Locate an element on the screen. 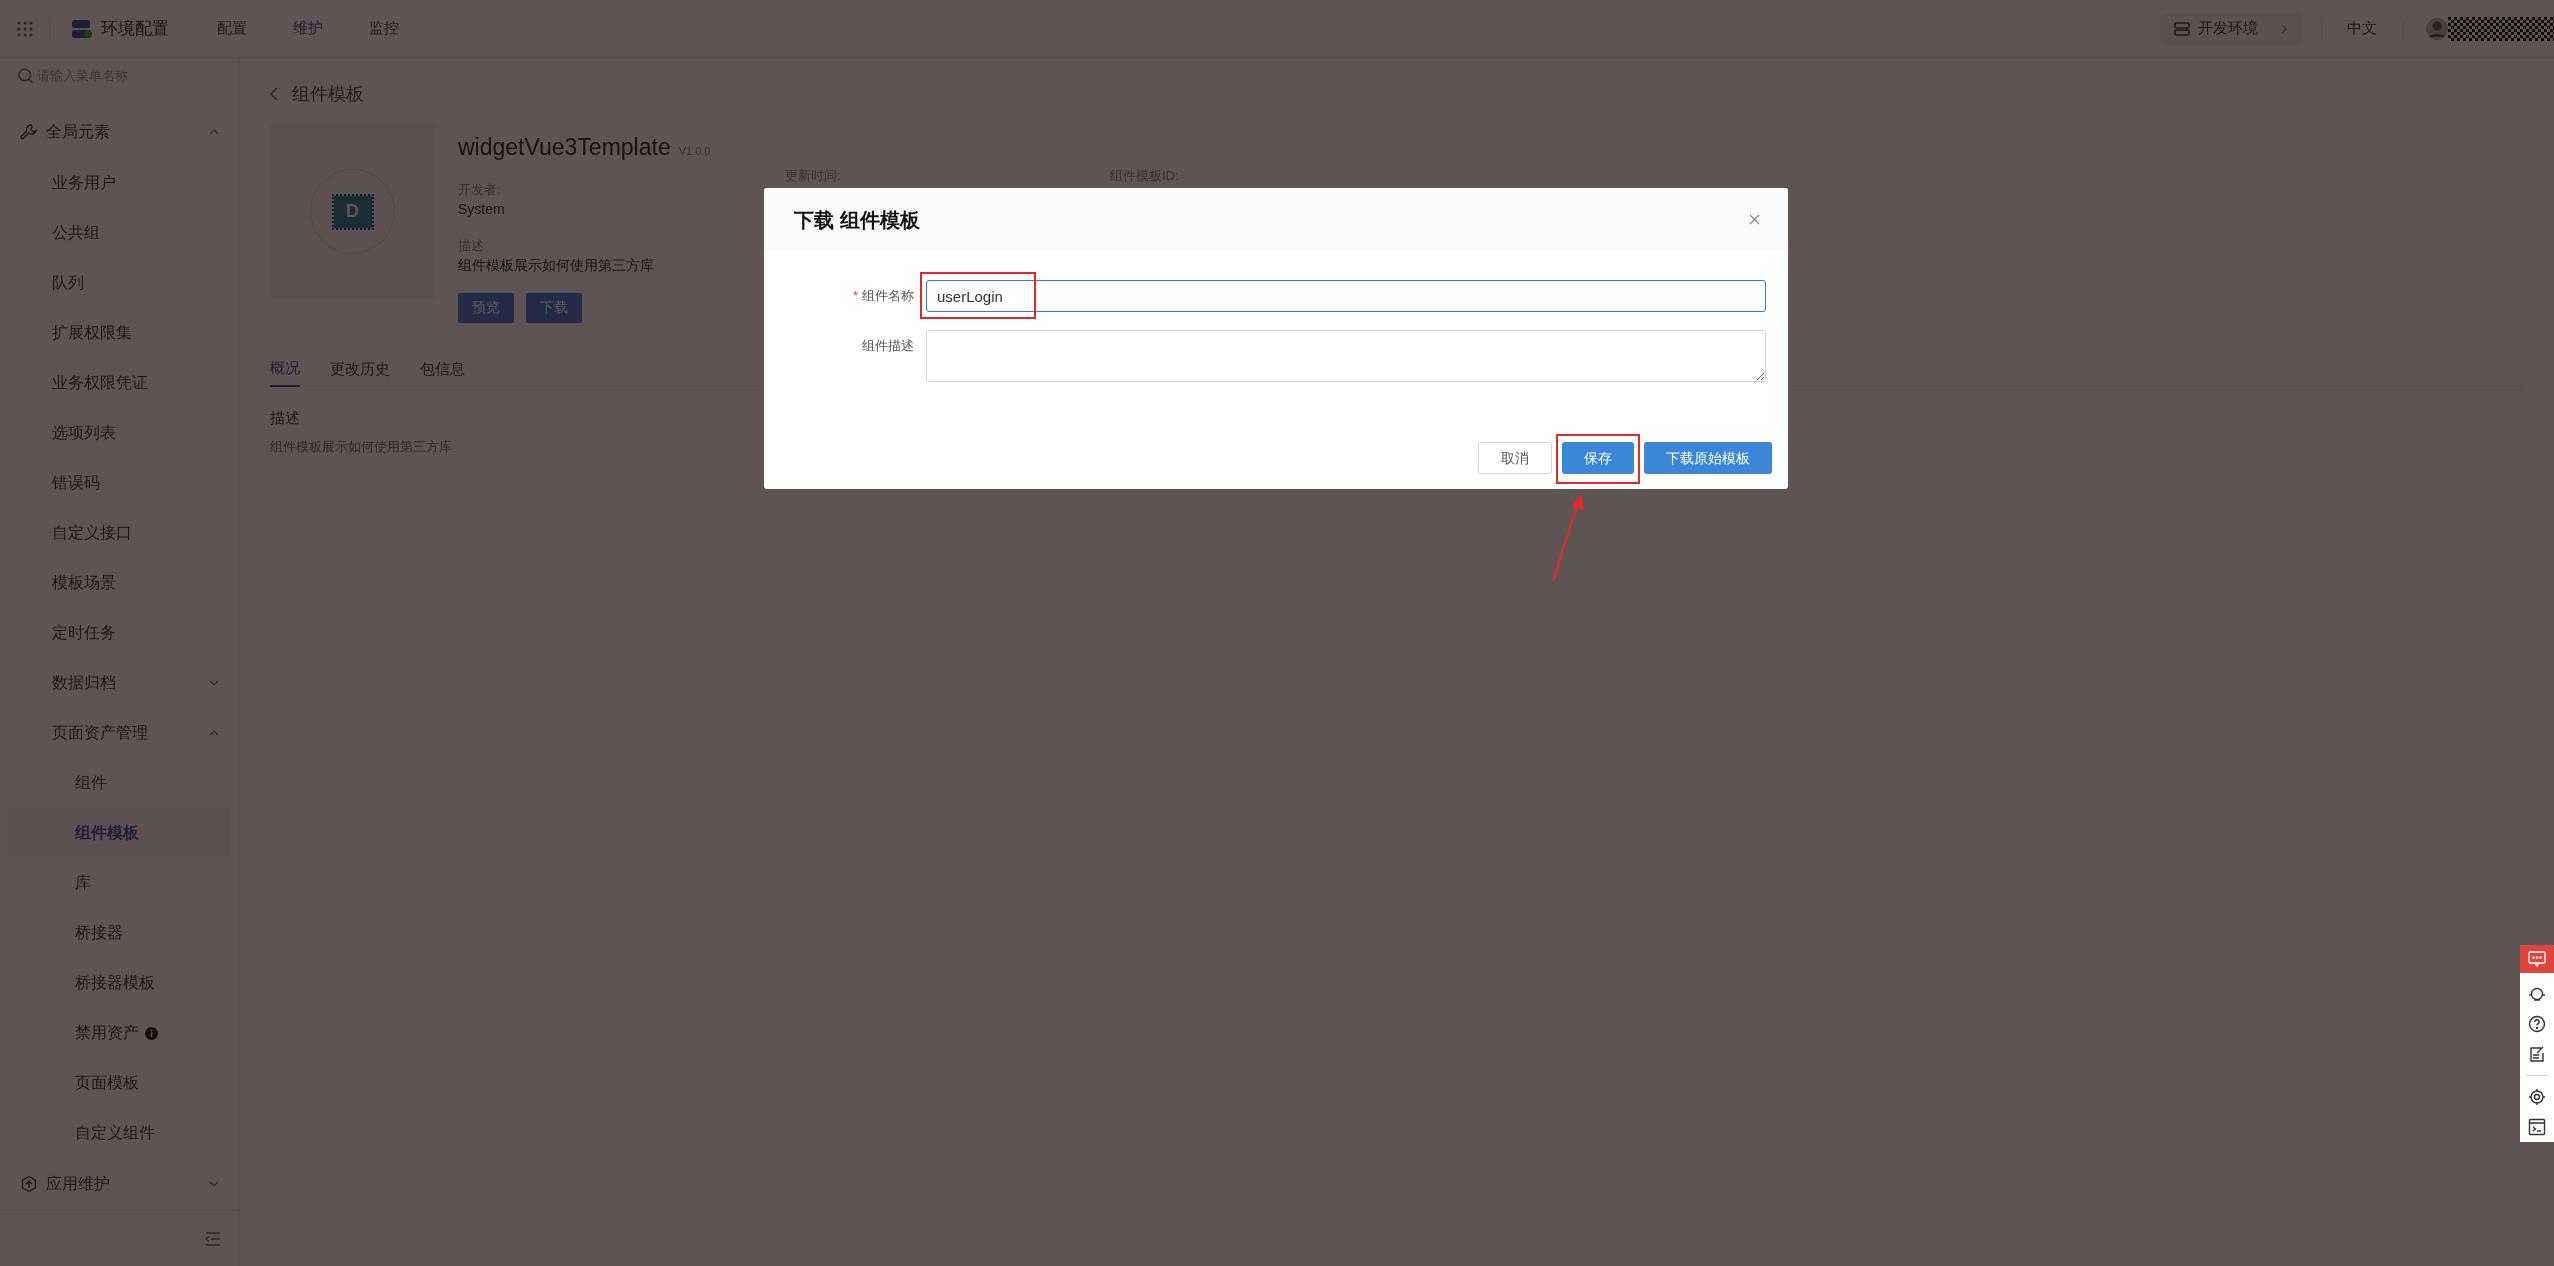  menu-item: 桥接器 is located at coordinates (119, 933).